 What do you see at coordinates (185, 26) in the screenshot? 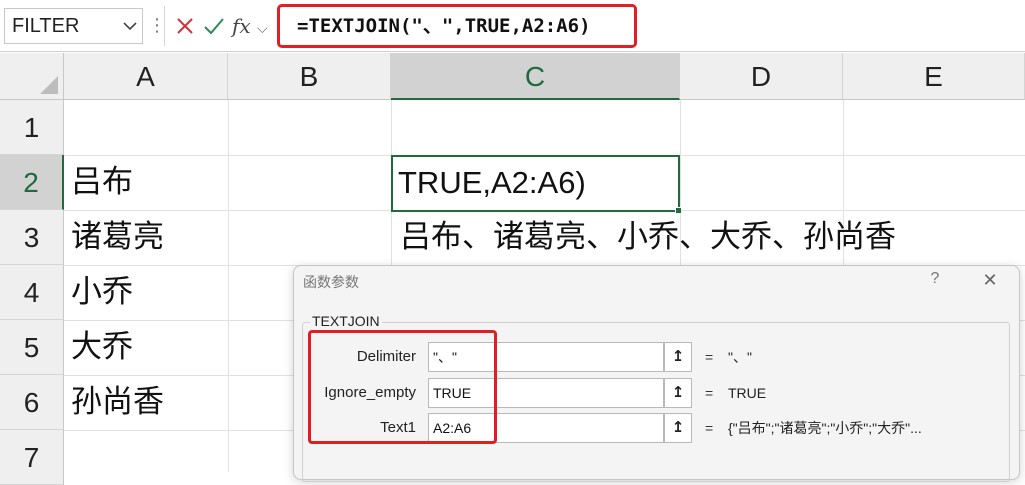
I see `cancel-icon` at bounding box center [185, 26].